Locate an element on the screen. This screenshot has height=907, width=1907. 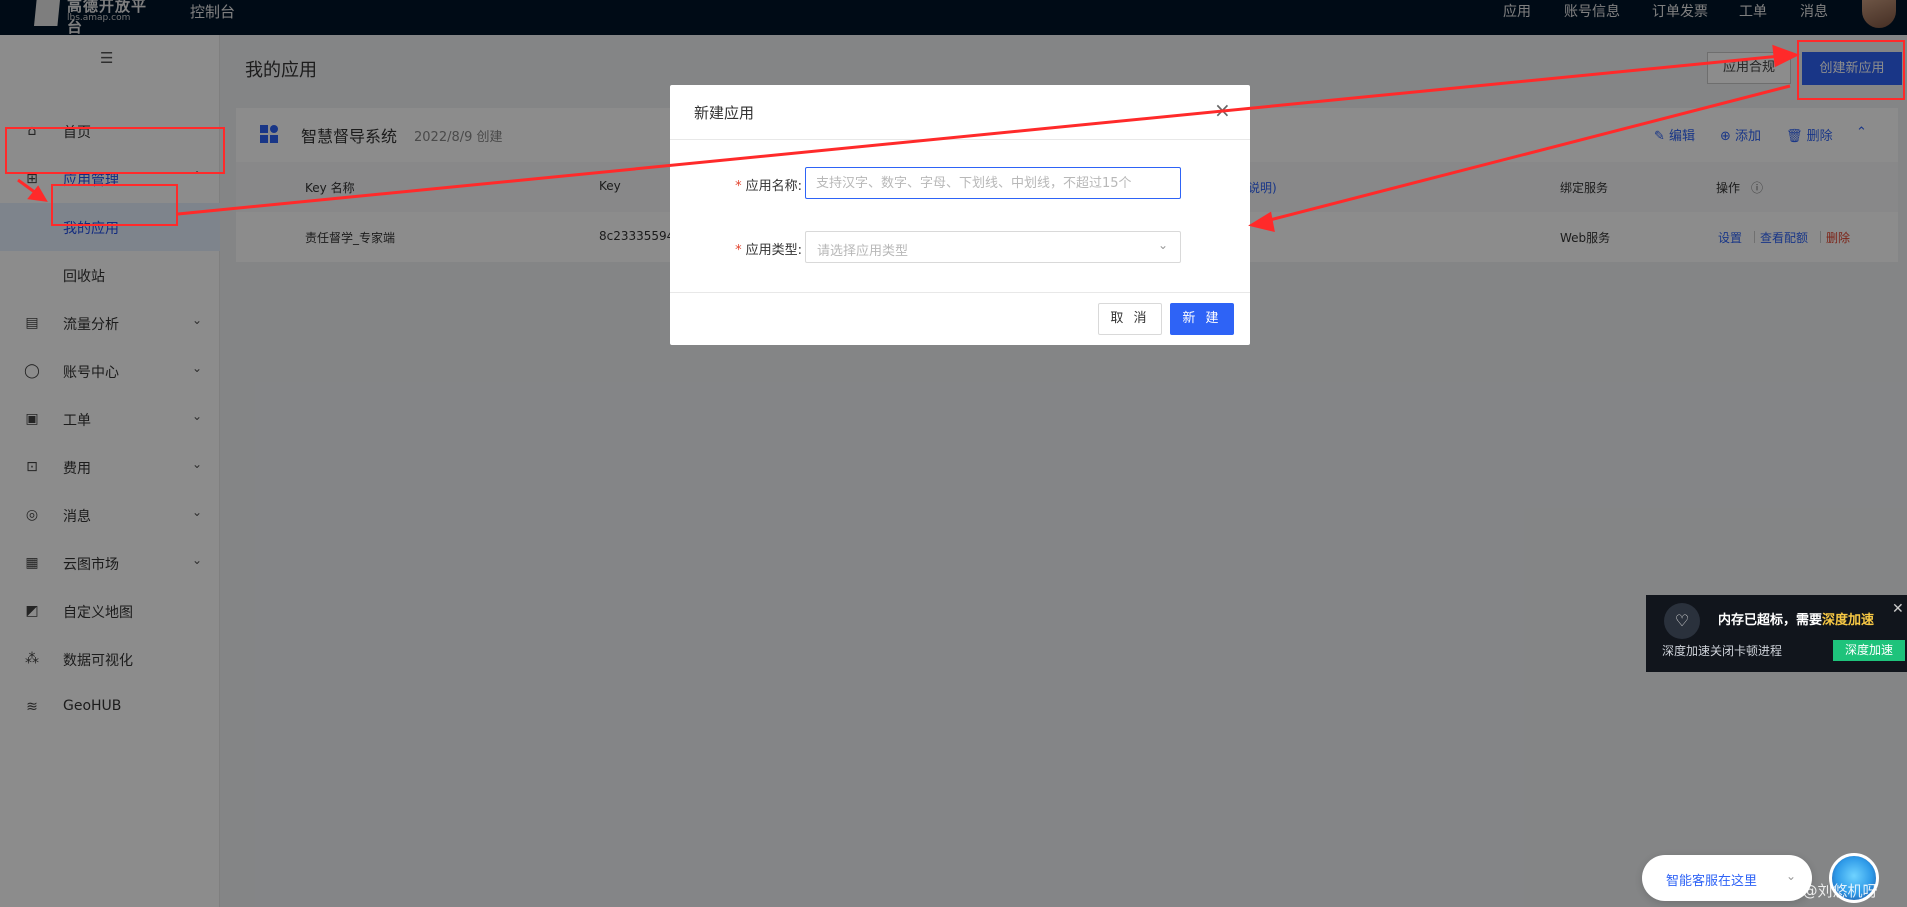
chat-text: 智能客服在这里 is located at coordinates (1712, 881).